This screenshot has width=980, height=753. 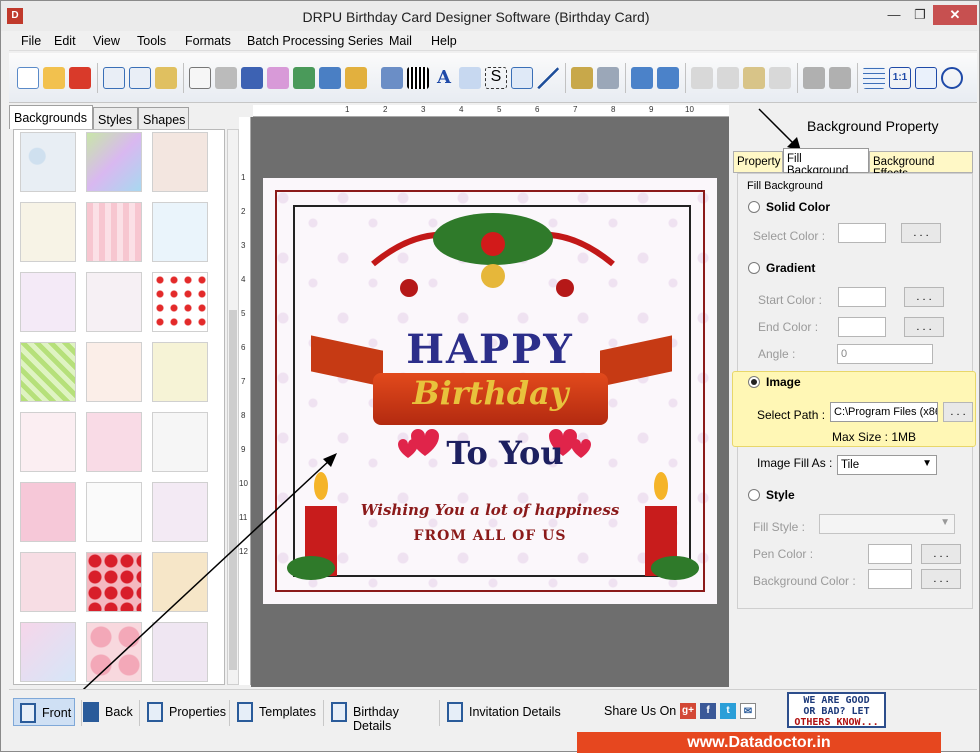 I want to click on twitter-icon: t, so click(x=728, y=711).